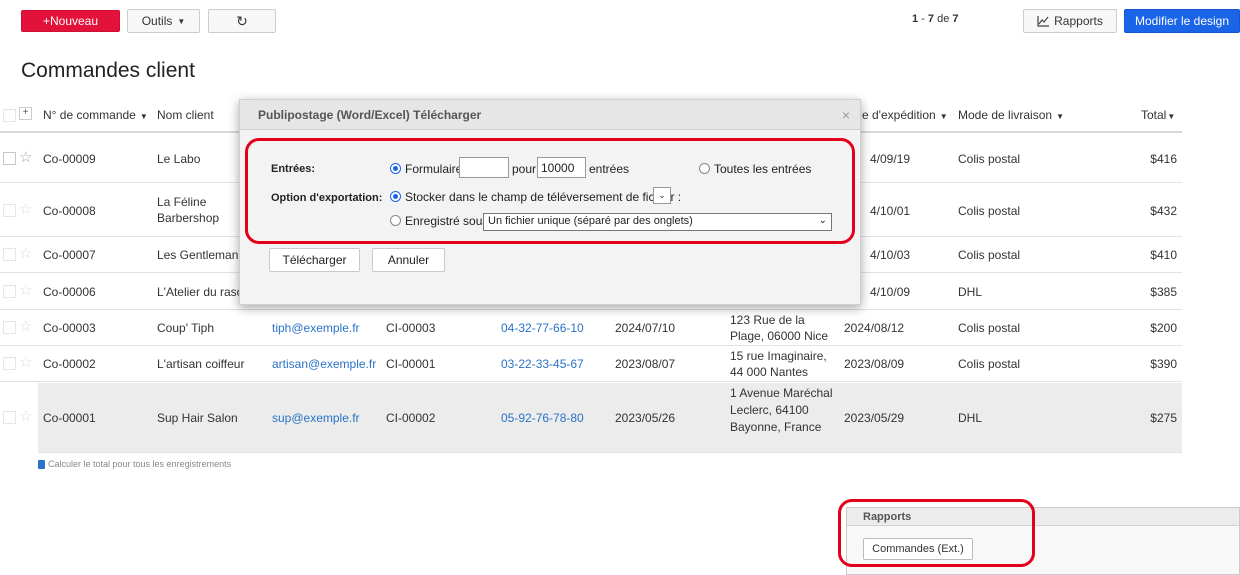 Image resolution: width=1240 pixels, height=575 pixels. Describe the element at coordinates (905, 115) in the screenshot. I see `header-ship-date: e d'expédition ▼` at that location.